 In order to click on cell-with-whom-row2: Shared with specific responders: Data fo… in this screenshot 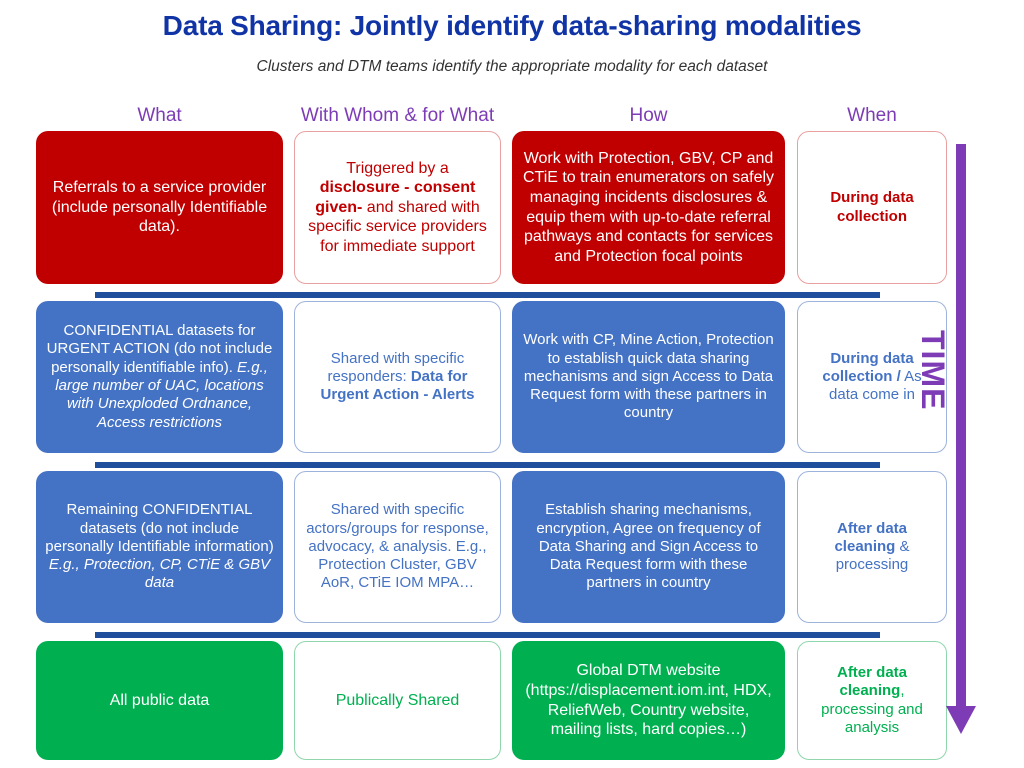, I will do `click(397, 377)`.